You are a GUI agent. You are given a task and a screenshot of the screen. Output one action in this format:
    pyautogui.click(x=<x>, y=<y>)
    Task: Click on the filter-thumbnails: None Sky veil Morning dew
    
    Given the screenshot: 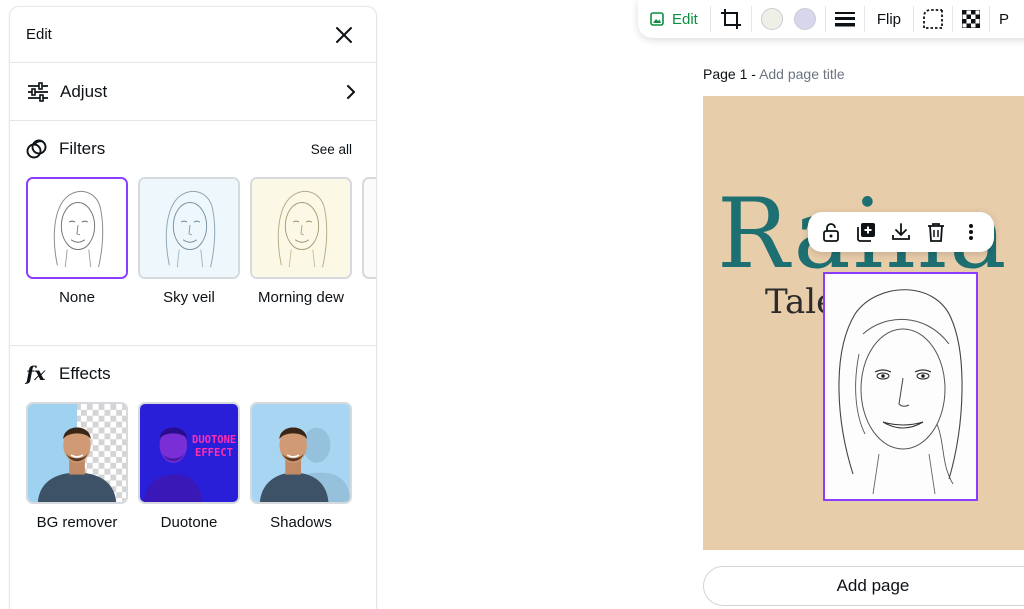 What is the action you would take?
    pyautogui.click(x=201, y=241)
    